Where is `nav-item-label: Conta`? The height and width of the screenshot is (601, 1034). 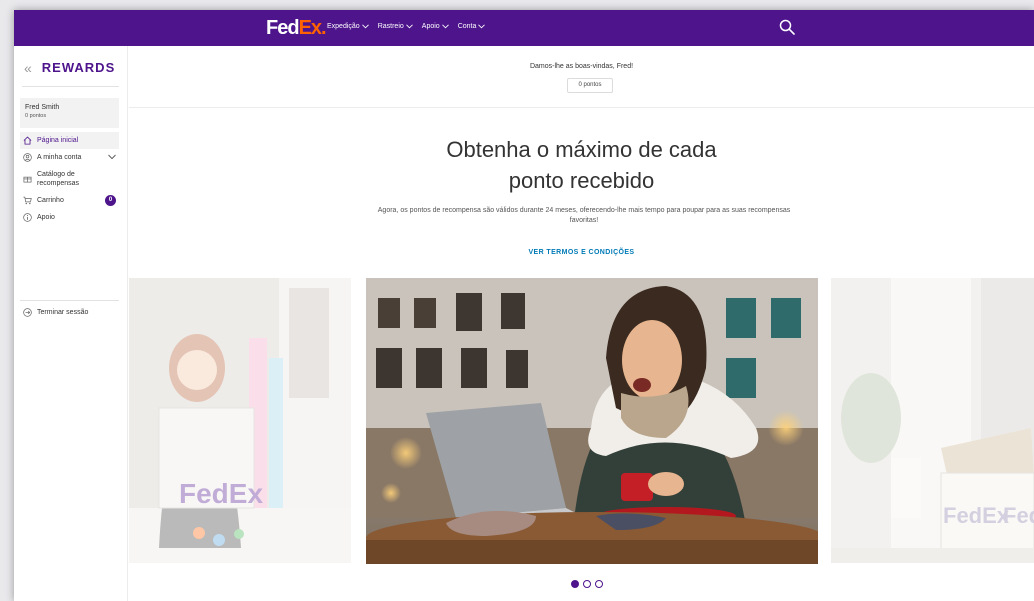 nav-item-label: Conta is located at coordinates (467, 26).